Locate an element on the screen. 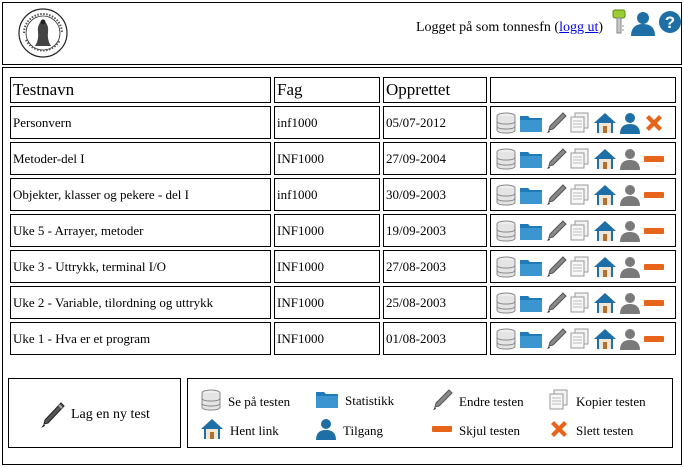 This screenshot has height=467, width=684. new-test-box: Lag en ny test is located at coordinates (94, 413).